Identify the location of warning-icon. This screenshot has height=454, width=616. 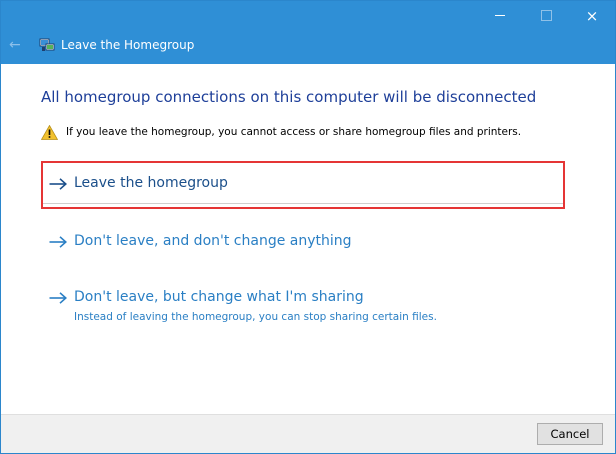
(49, 132).